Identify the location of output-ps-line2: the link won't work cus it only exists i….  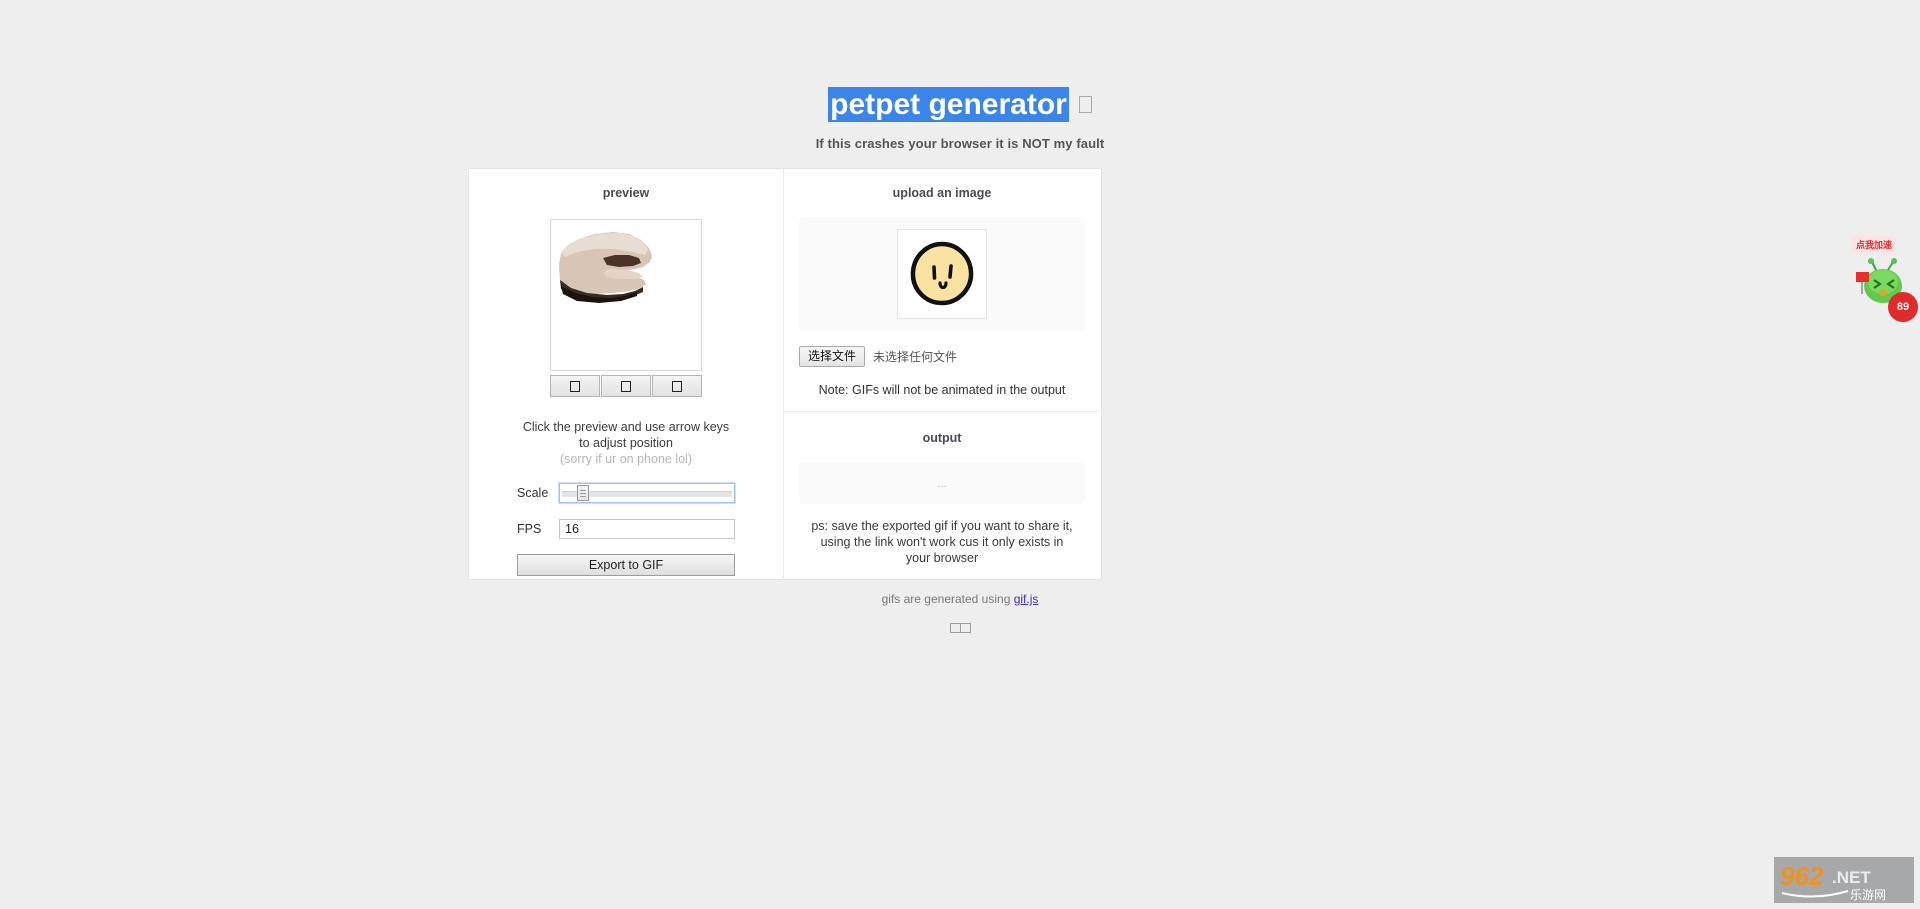
(958, 550).